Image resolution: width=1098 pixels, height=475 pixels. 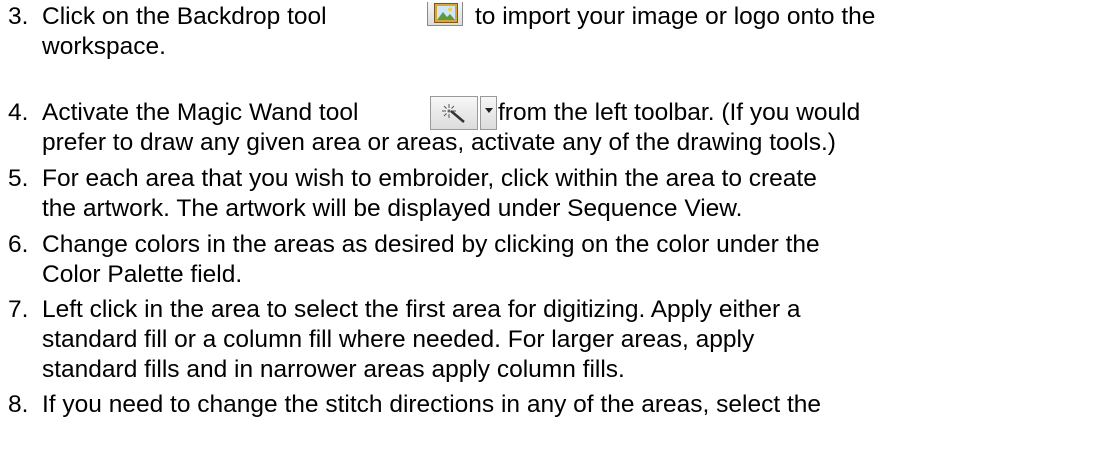 What do you see at coordinates (18, 404) in the screenshot?
I see `step-number: 8.` at bounding box center [18, 404].